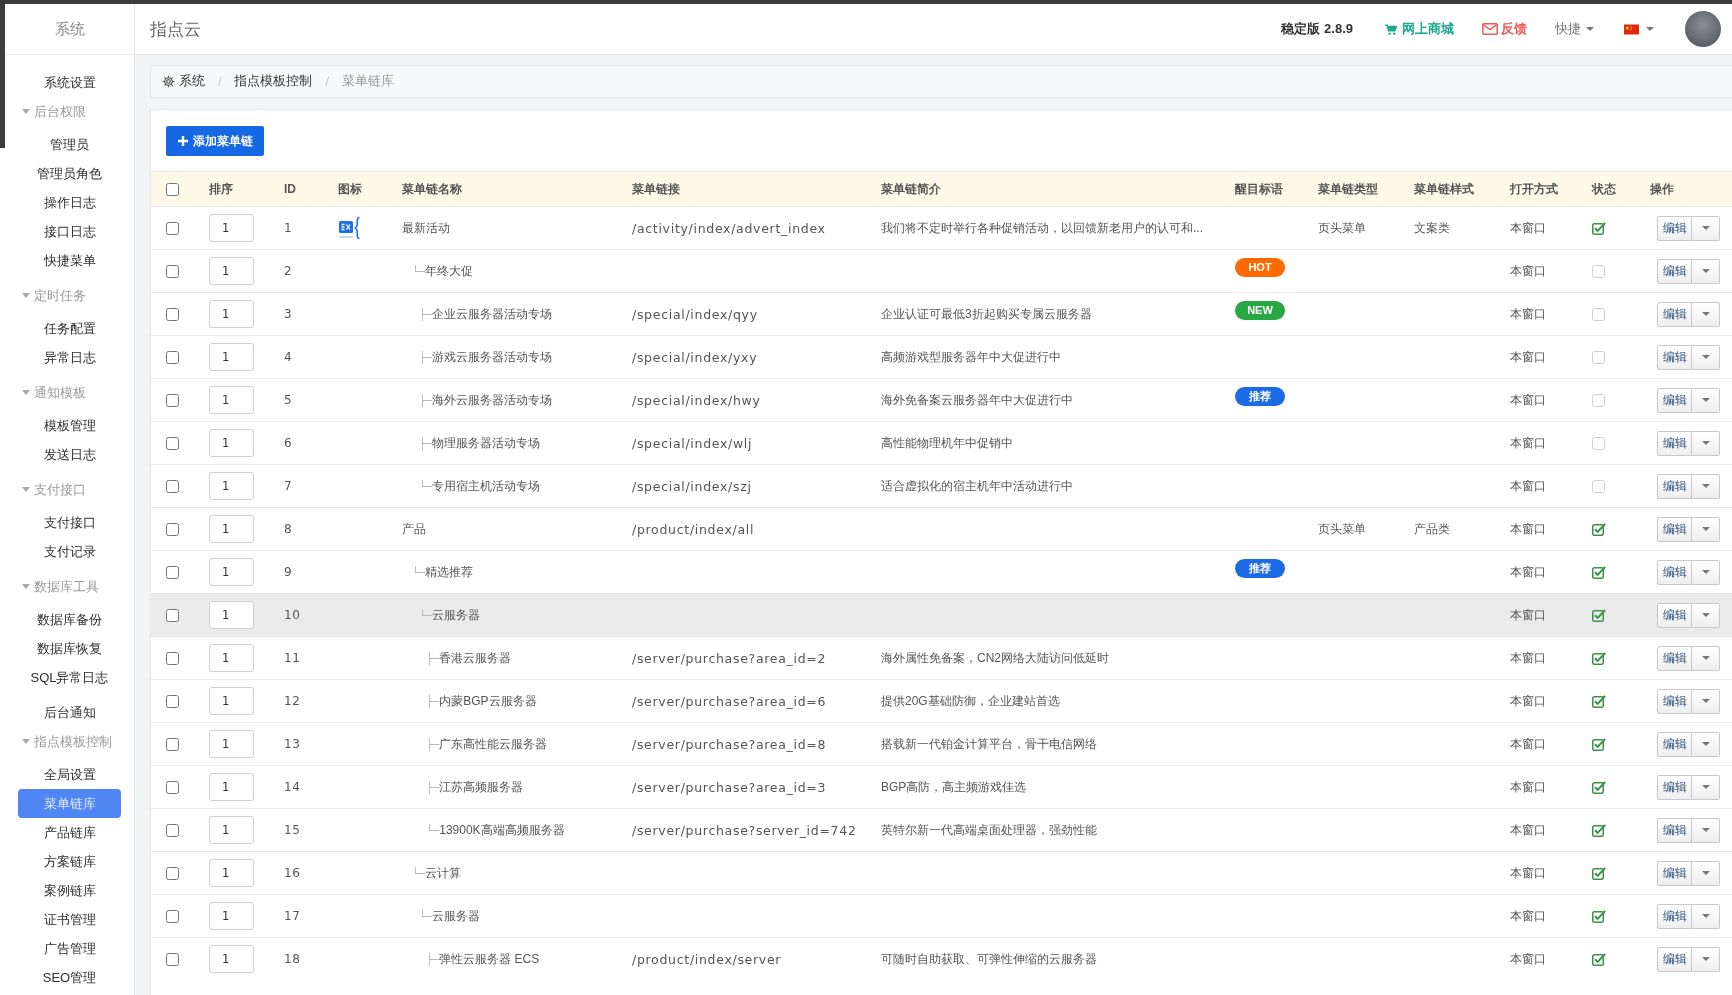 The width and height of the screenshot is (1732, 995). Describe the element at coordinates (172, 189) in the screenshot. I see `select-all-checkbox` at that location.